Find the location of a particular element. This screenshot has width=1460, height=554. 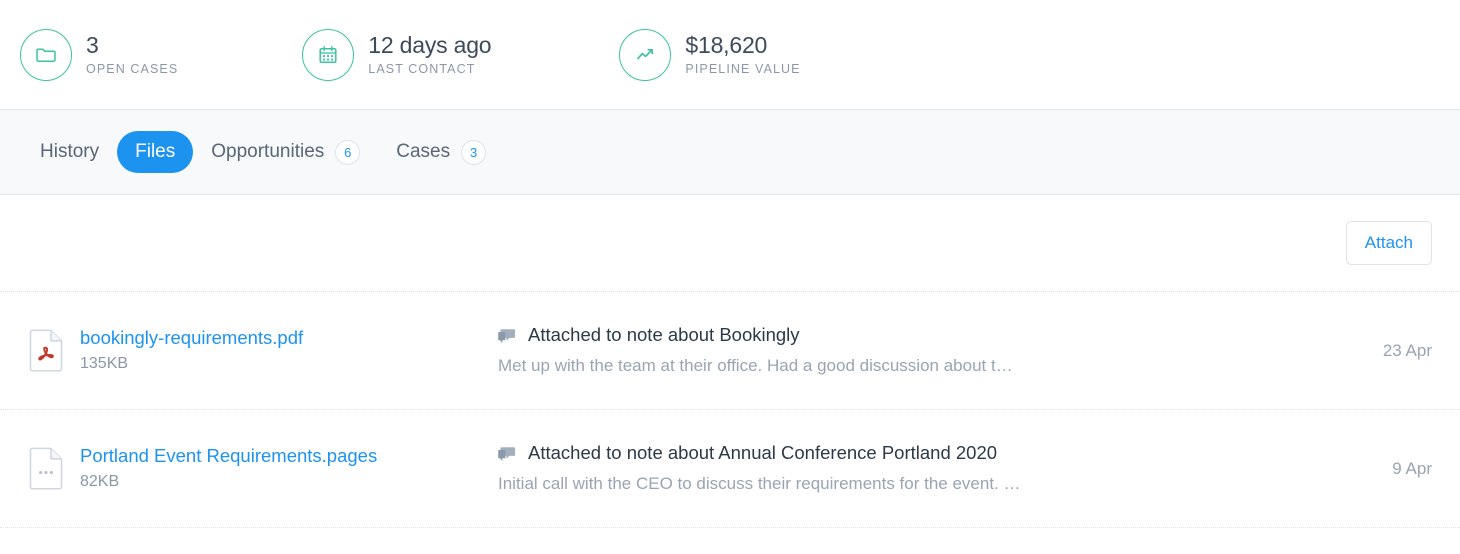

stat-label: OPEN CASES is located at coordinates (132, 68).